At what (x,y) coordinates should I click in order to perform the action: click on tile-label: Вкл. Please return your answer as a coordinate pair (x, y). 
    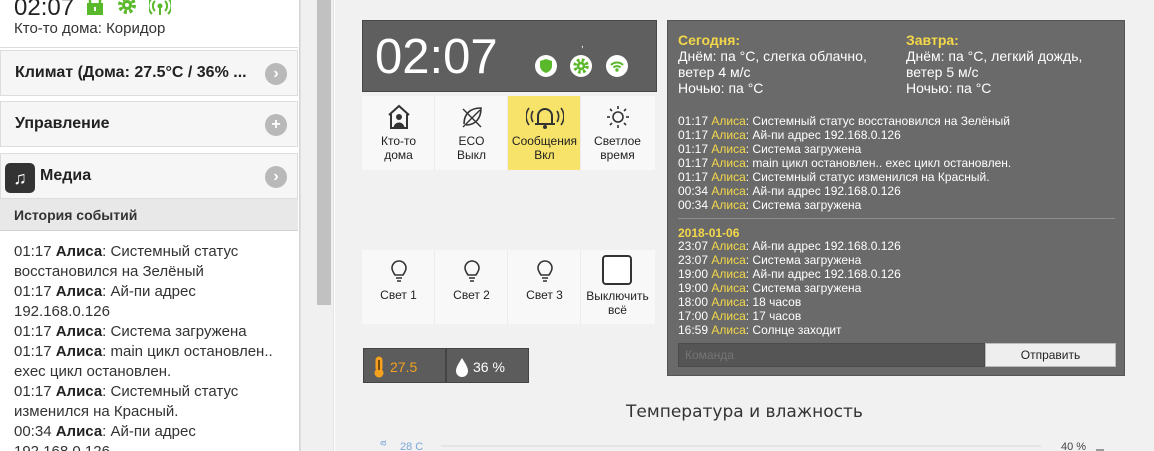
    Looking at the image, I should click on (544, 155).